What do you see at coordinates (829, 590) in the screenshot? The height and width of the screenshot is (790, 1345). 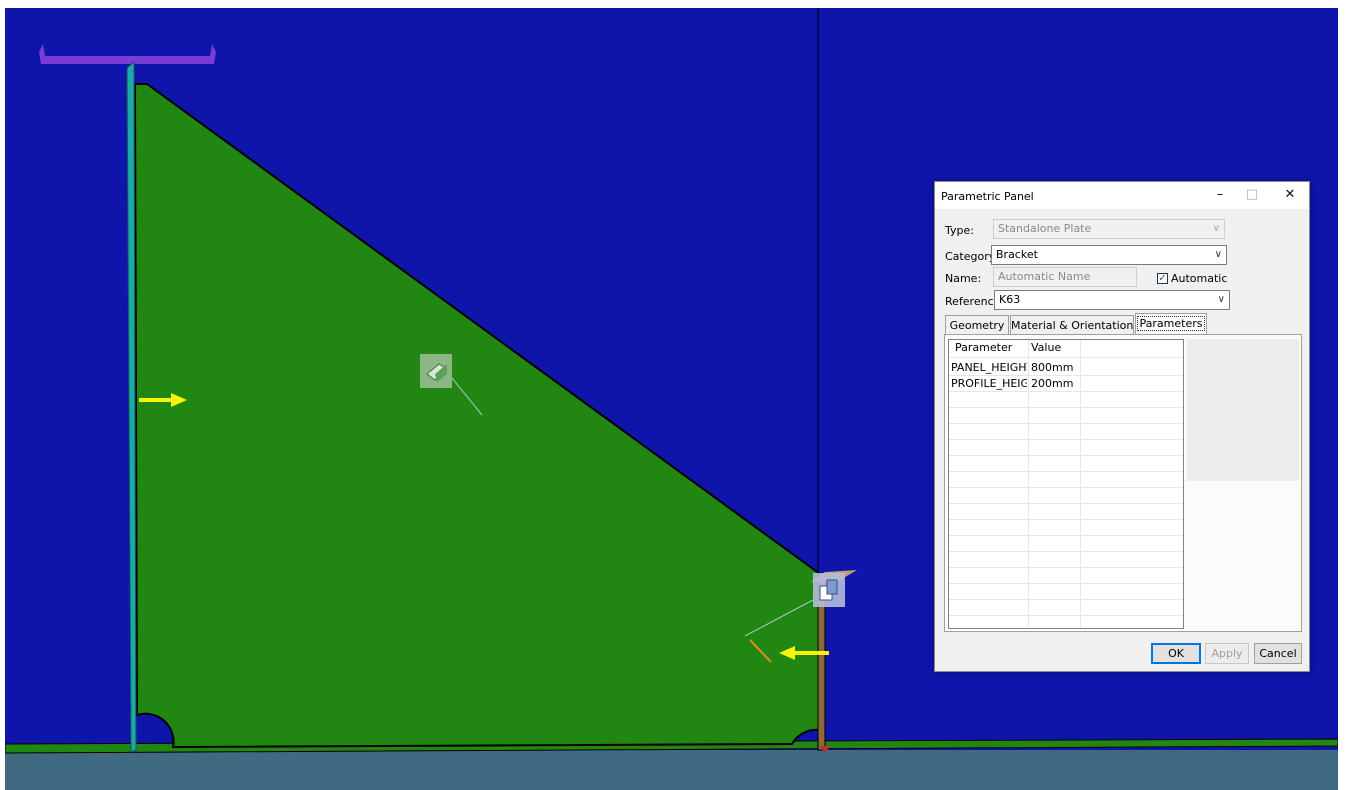 I see `bracket-handle-icon` at bounding box center [829, 590].